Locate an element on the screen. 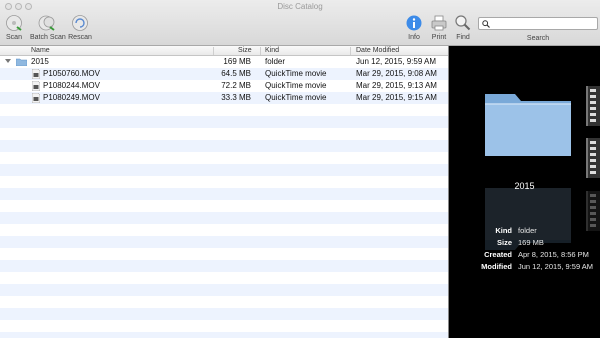 The image size is (600, 338). table-row: 2015 169 MB folder Jun 12, 2015, 9:59 AM is located at coordinates (224, 62).